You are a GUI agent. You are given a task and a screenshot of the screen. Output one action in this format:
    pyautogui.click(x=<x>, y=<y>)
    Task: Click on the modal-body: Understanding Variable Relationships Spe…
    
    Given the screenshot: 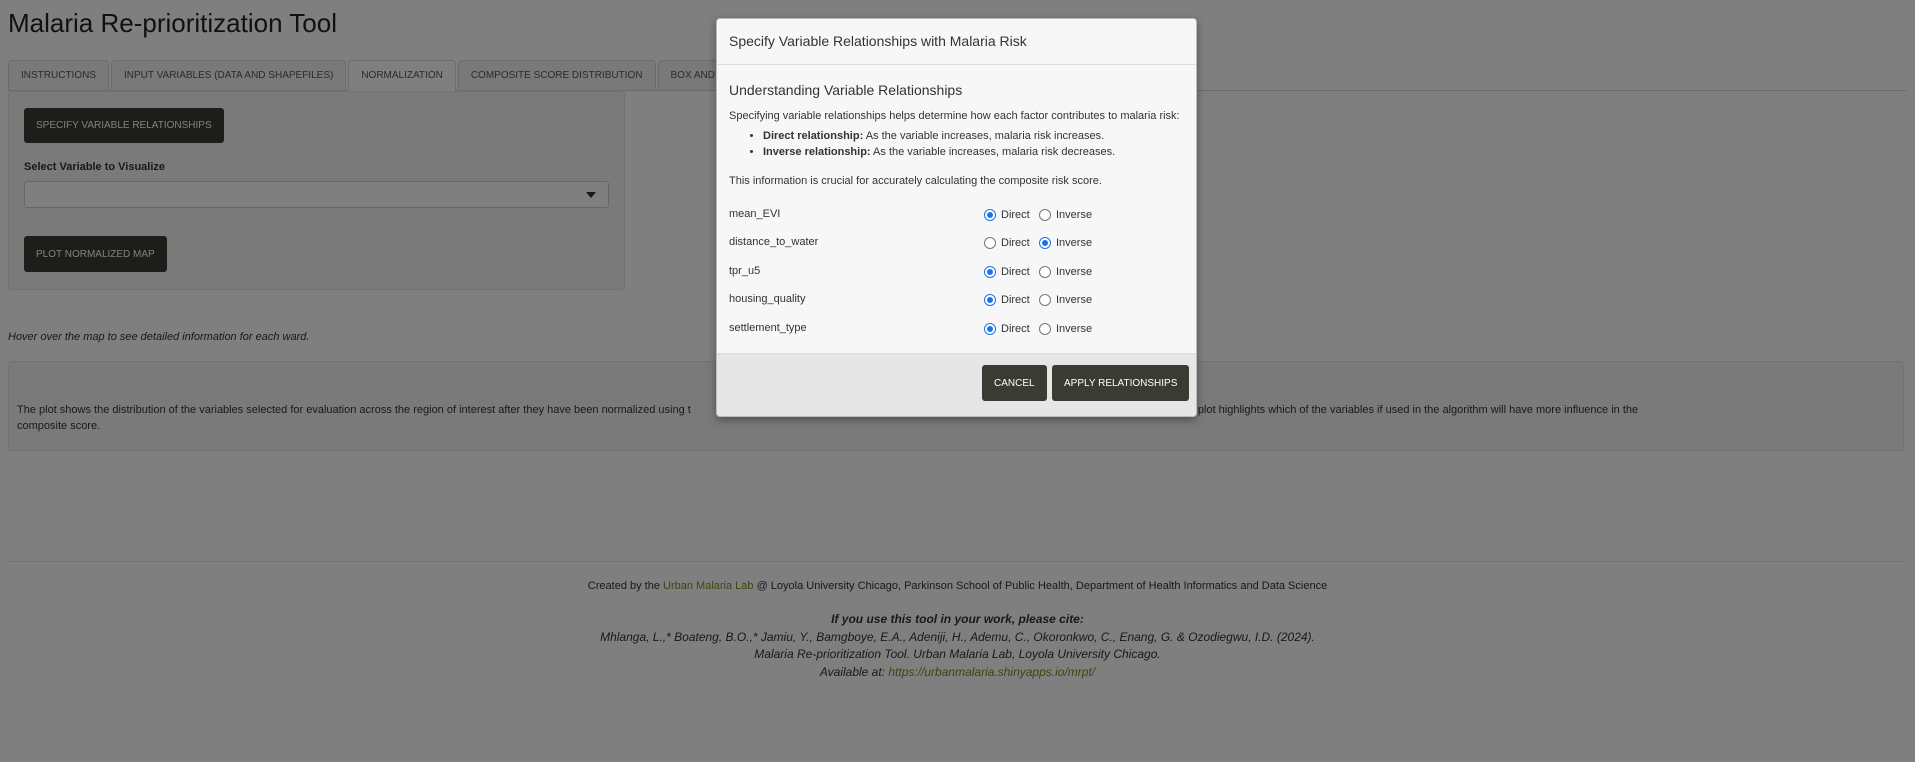 What is the action you would take?
    pyautogui.click(x=956, y=208)
    